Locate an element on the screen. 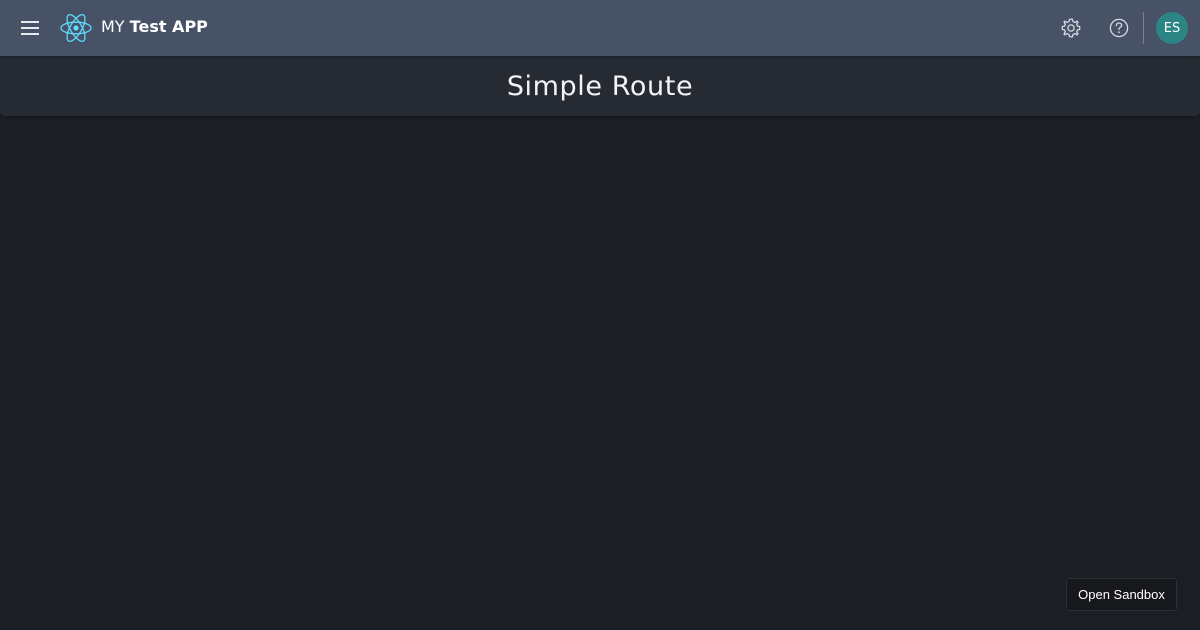 Image resolution: width=1200 pixels, height=630 pixels. open-sandbox-label: Open Sandbox is located at coordinates (1121, 594).